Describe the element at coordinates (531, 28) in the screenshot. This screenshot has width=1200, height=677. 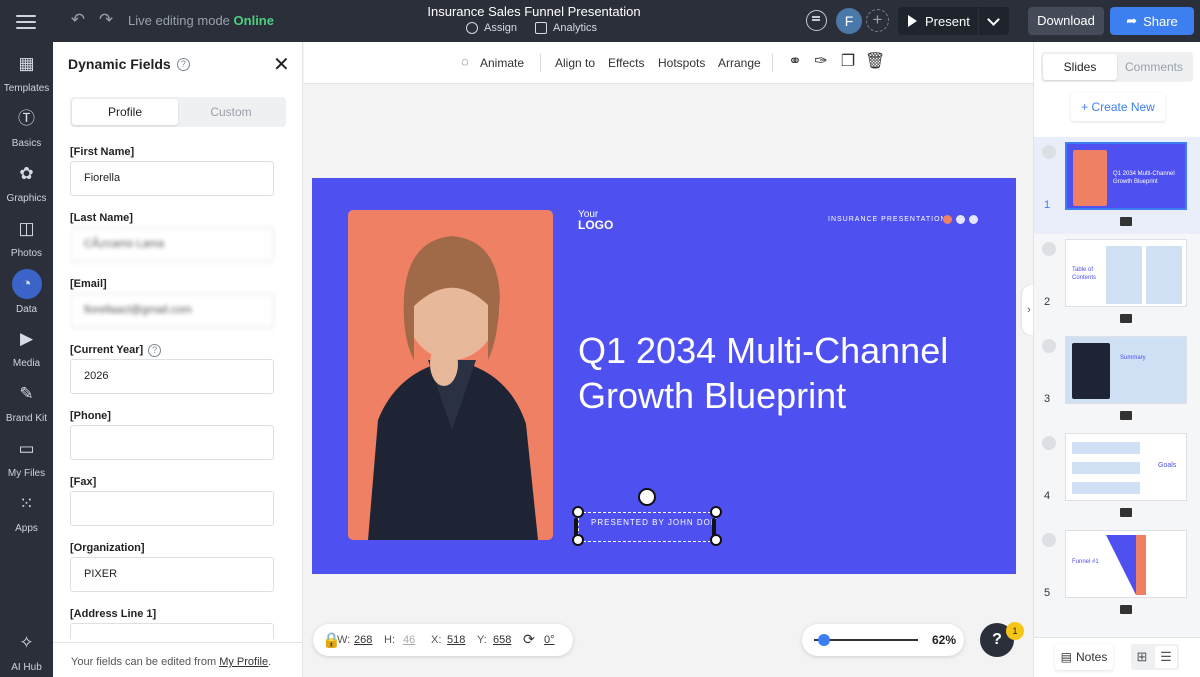
I see `document-links: Assign Analytics` at that location.